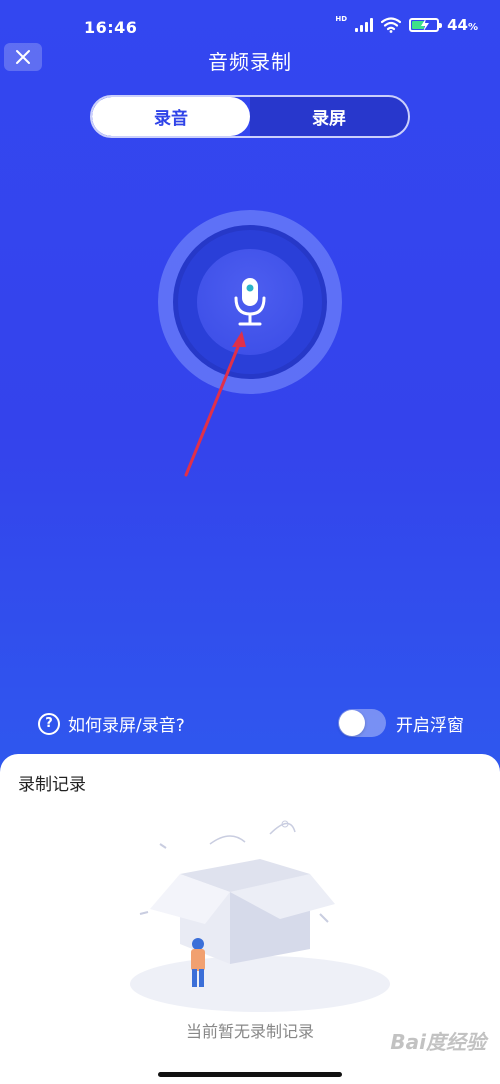  I want to click on page-title: 音频录制, so click(250, 62).